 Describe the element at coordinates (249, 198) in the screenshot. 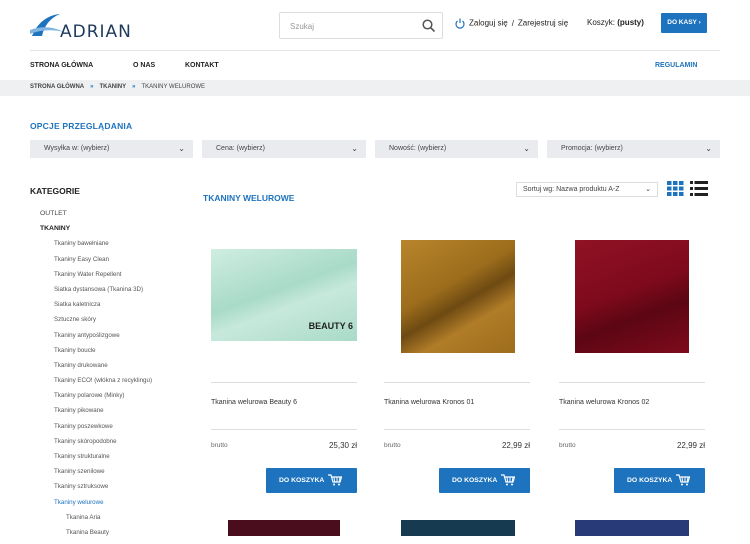

I see `category-heading: TKANINY WELUROWE` at that location.